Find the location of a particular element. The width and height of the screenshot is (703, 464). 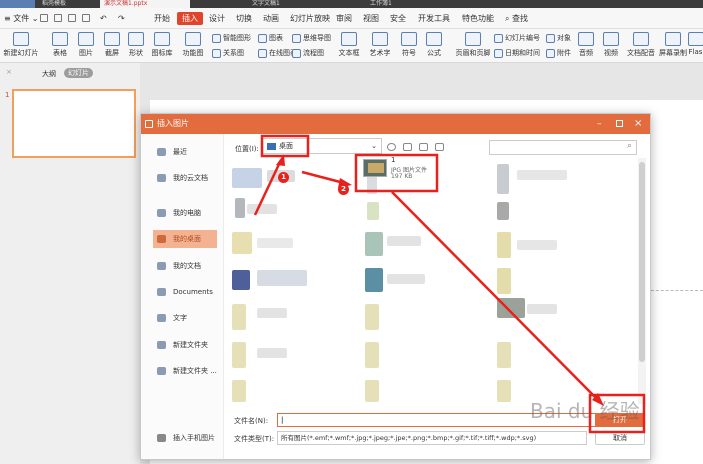

location-highlight is located at coordinates (285, 146).